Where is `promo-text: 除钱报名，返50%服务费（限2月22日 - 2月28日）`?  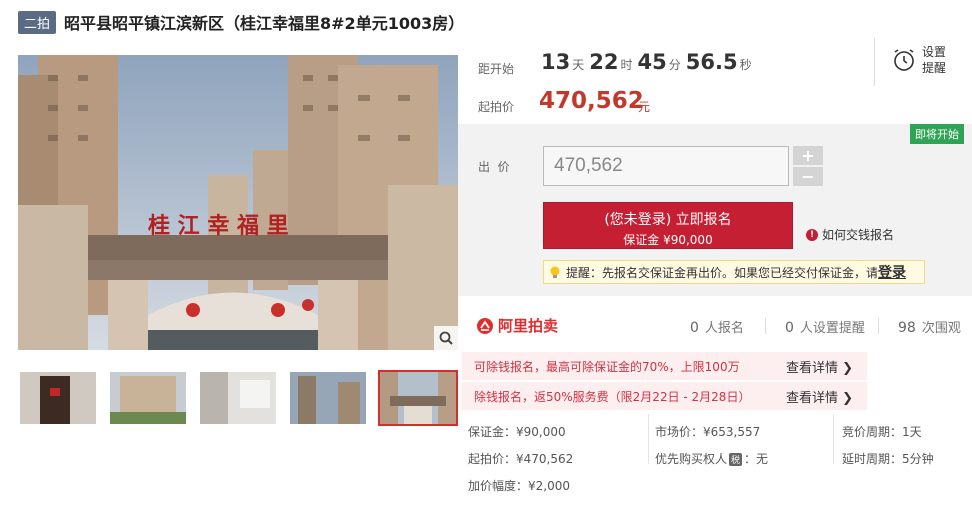
promo-text: 除钱报名，返50%服务费（限2月22日 - 2月28日） is located at coordinates (612, 396).